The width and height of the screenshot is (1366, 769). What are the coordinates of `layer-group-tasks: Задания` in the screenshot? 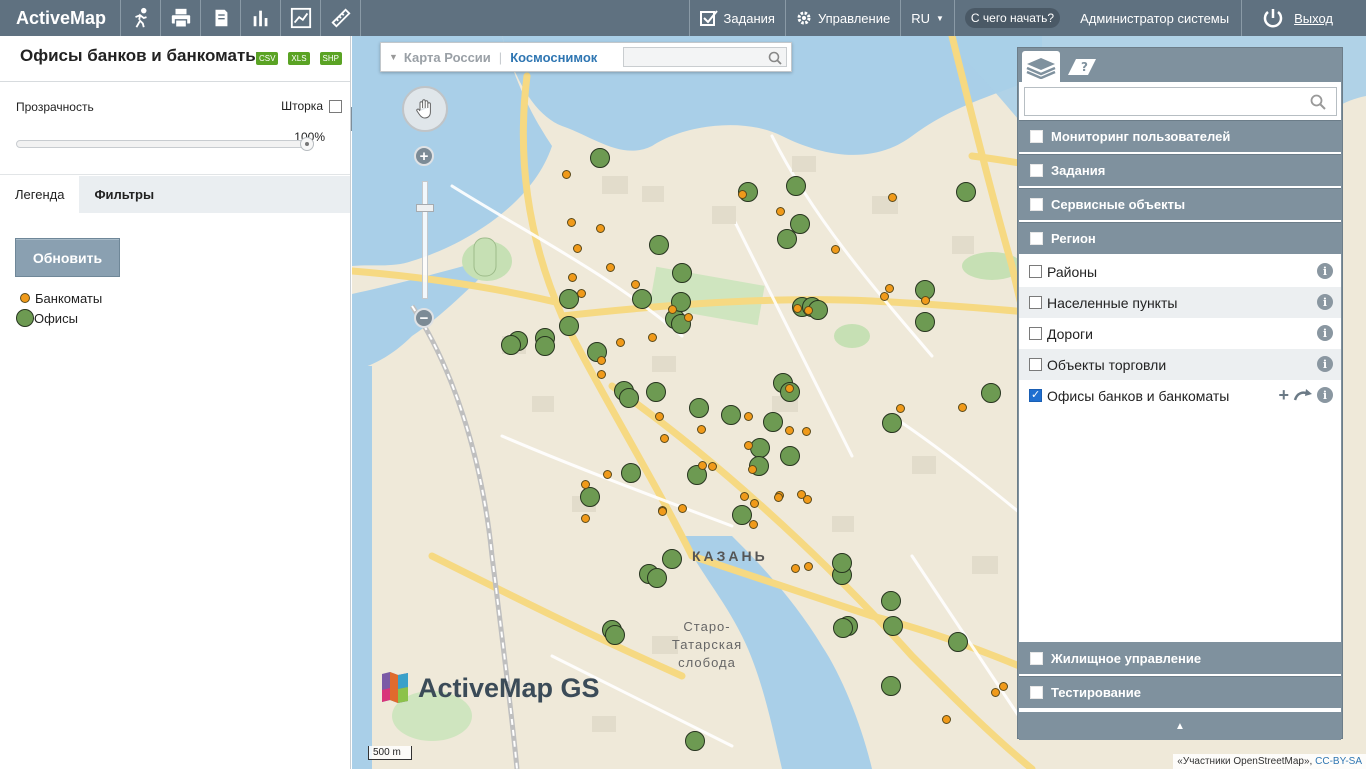 It's located at (1180, 170).